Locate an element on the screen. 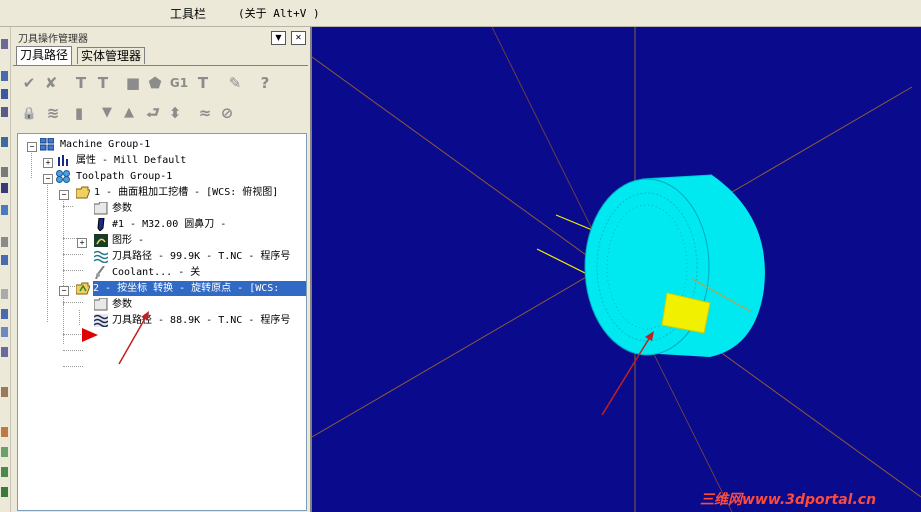  tree-node-geometry: 图形 - is located at coordinates (128, 240).